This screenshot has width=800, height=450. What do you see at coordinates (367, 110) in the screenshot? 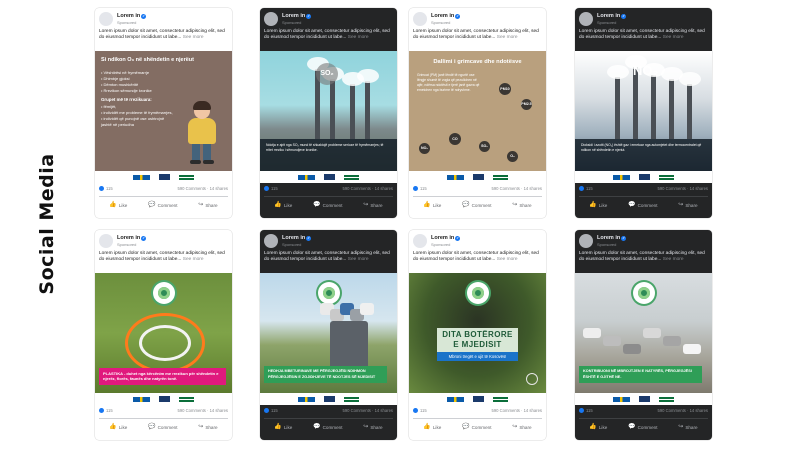
I see `smokestack` at bounding box center [367, 110].